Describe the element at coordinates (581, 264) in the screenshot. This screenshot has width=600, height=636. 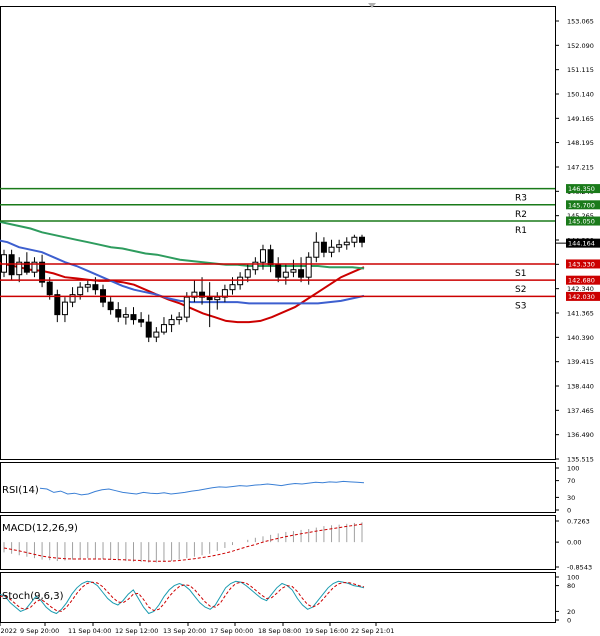
I see `level-price-tag-s1: 143.330` at that location.